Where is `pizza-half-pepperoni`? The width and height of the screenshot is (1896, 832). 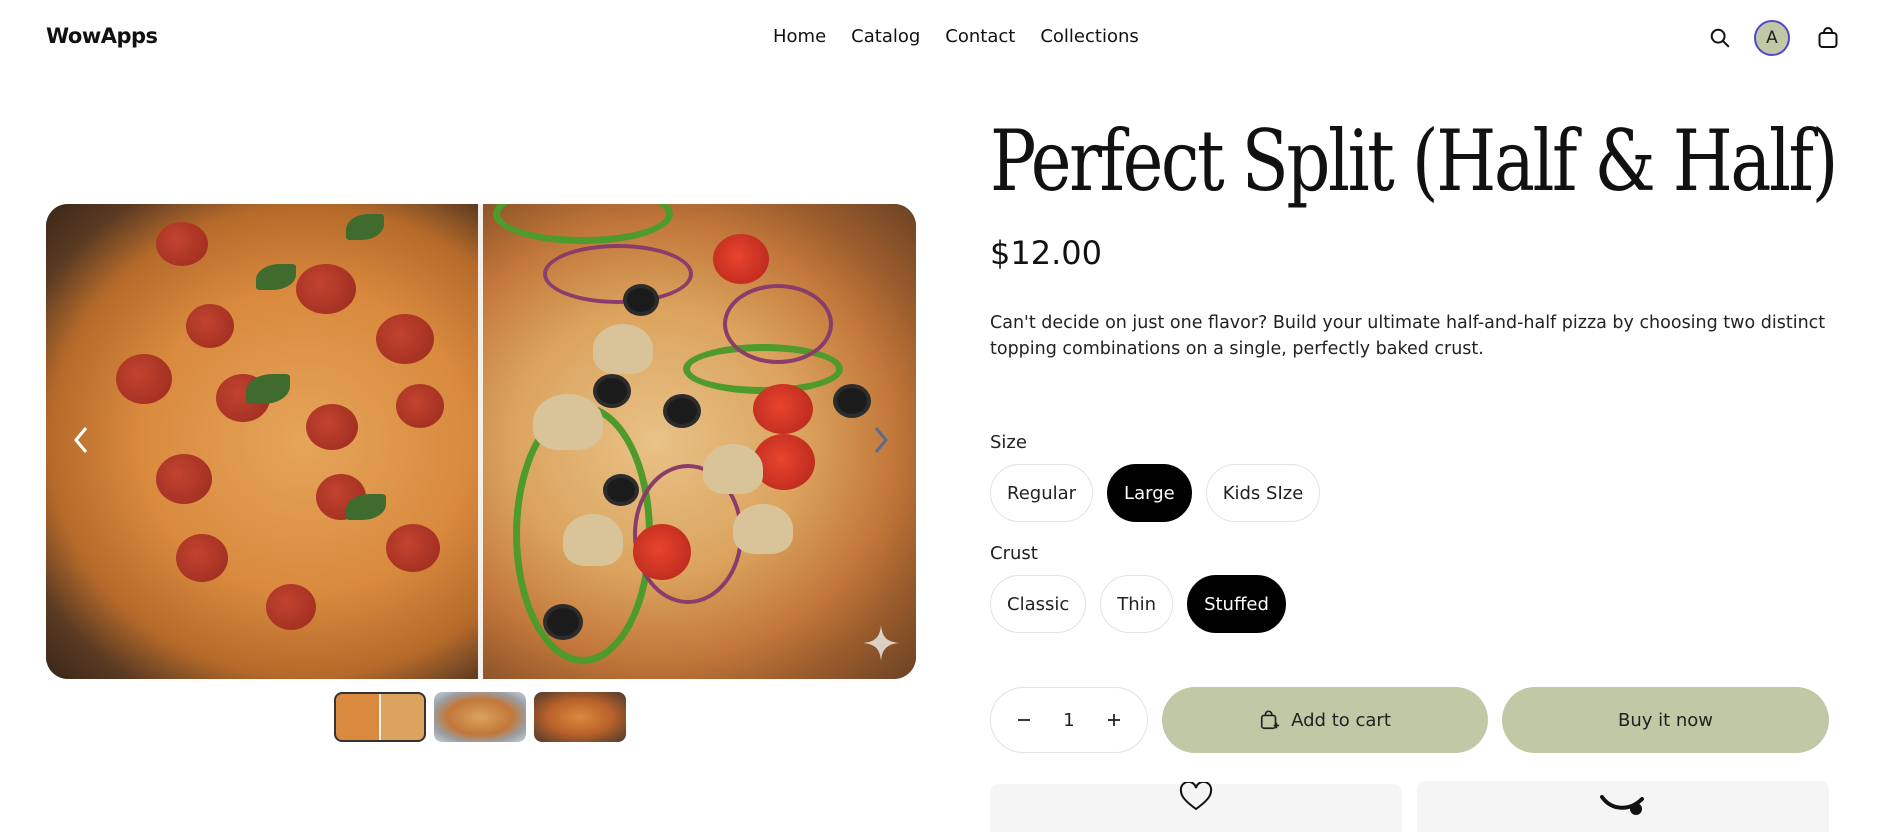
pizza-half-pepperoni is located at coordinates (262, 441).